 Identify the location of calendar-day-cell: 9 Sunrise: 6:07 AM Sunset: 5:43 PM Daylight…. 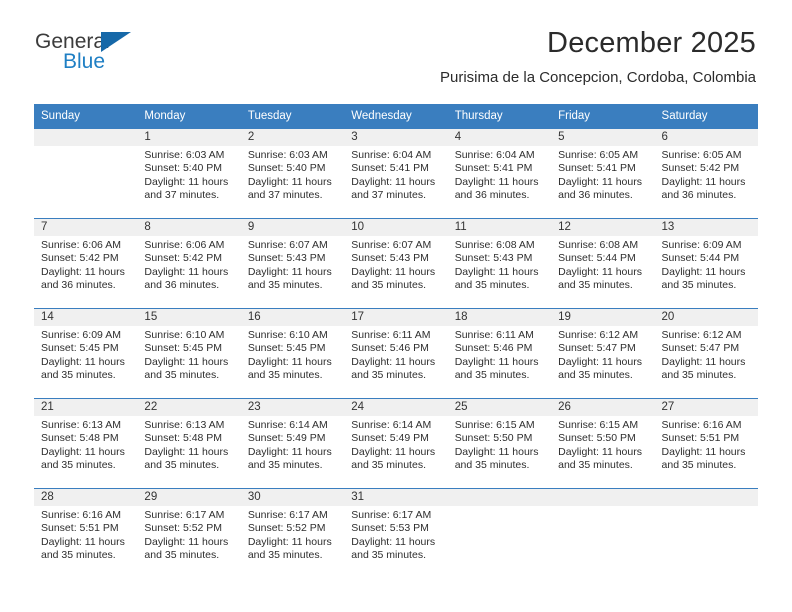
(292, 263).